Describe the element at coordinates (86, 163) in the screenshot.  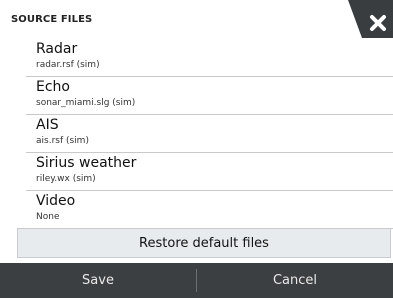
I see `source-item-name: Sirius weather` at that location.